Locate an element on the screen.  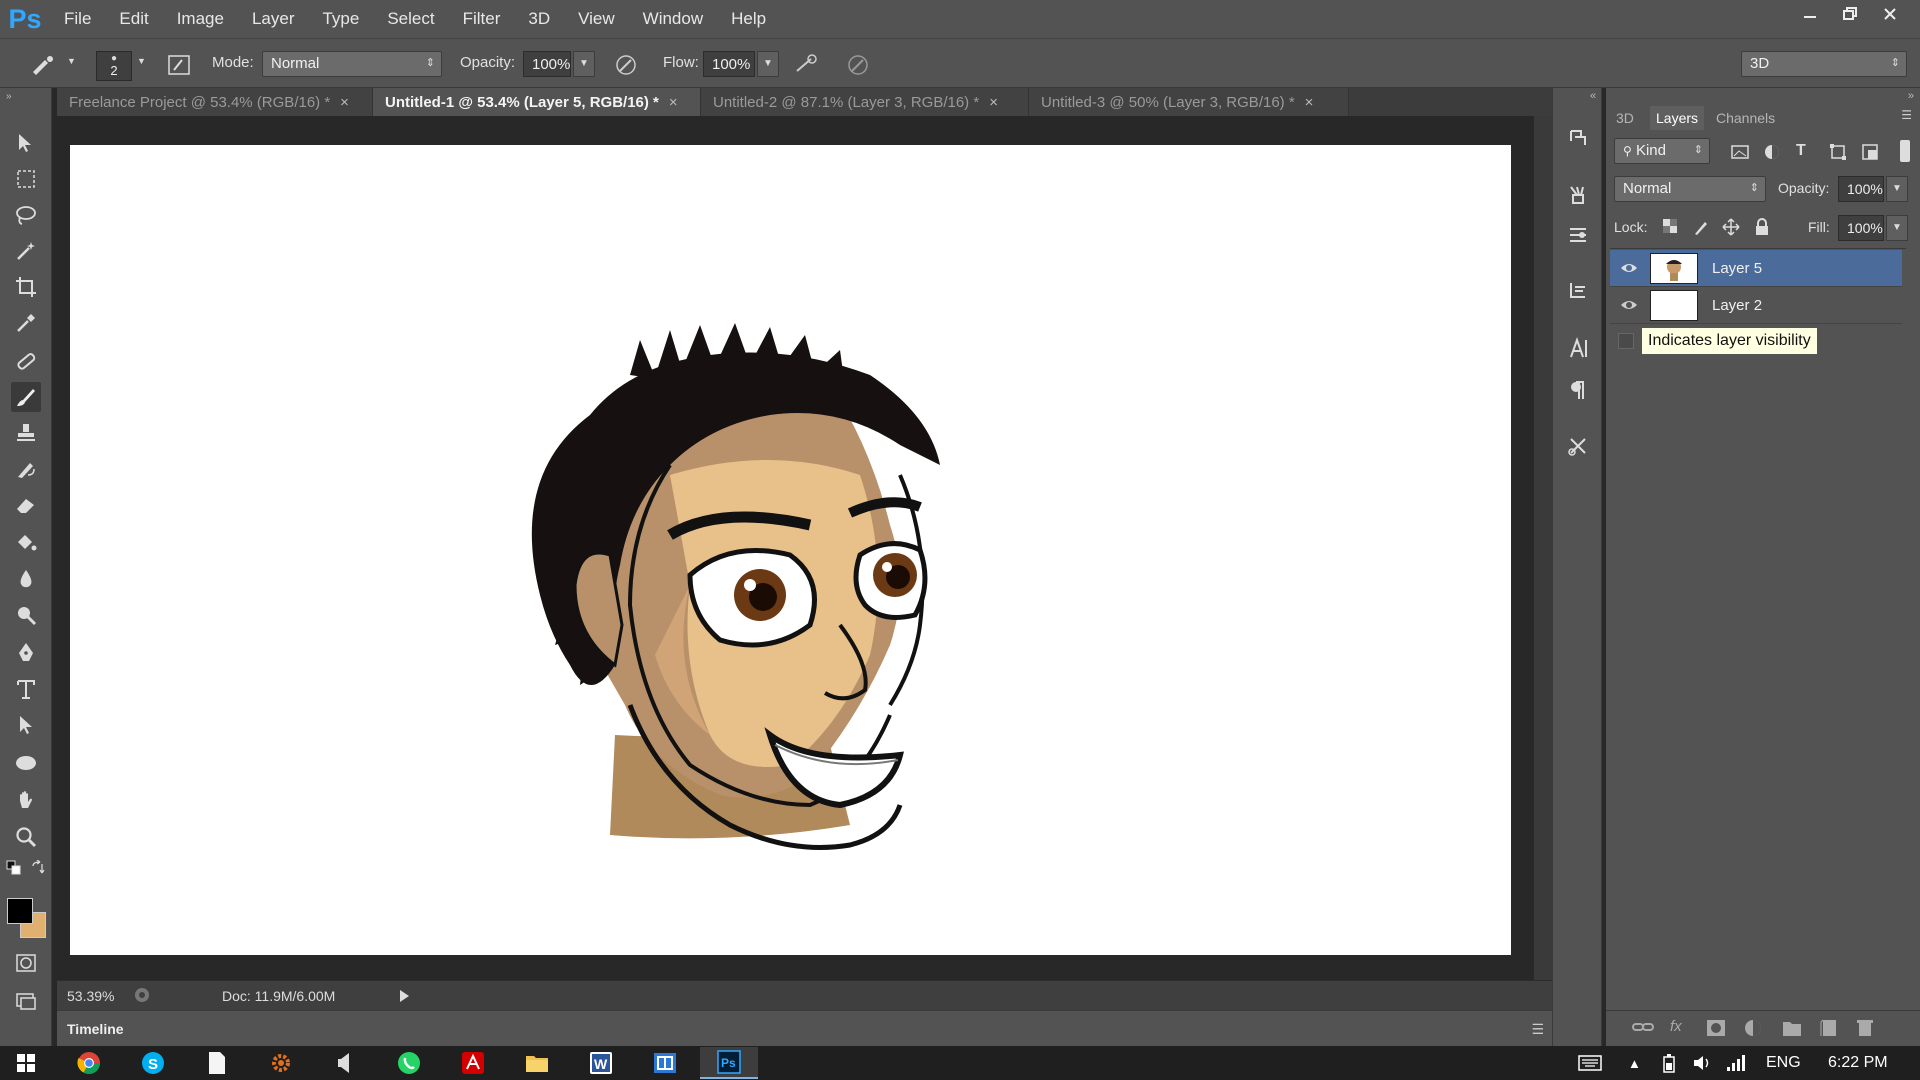
layer-name: Layer 2 is located at coordinates (1737, 305).